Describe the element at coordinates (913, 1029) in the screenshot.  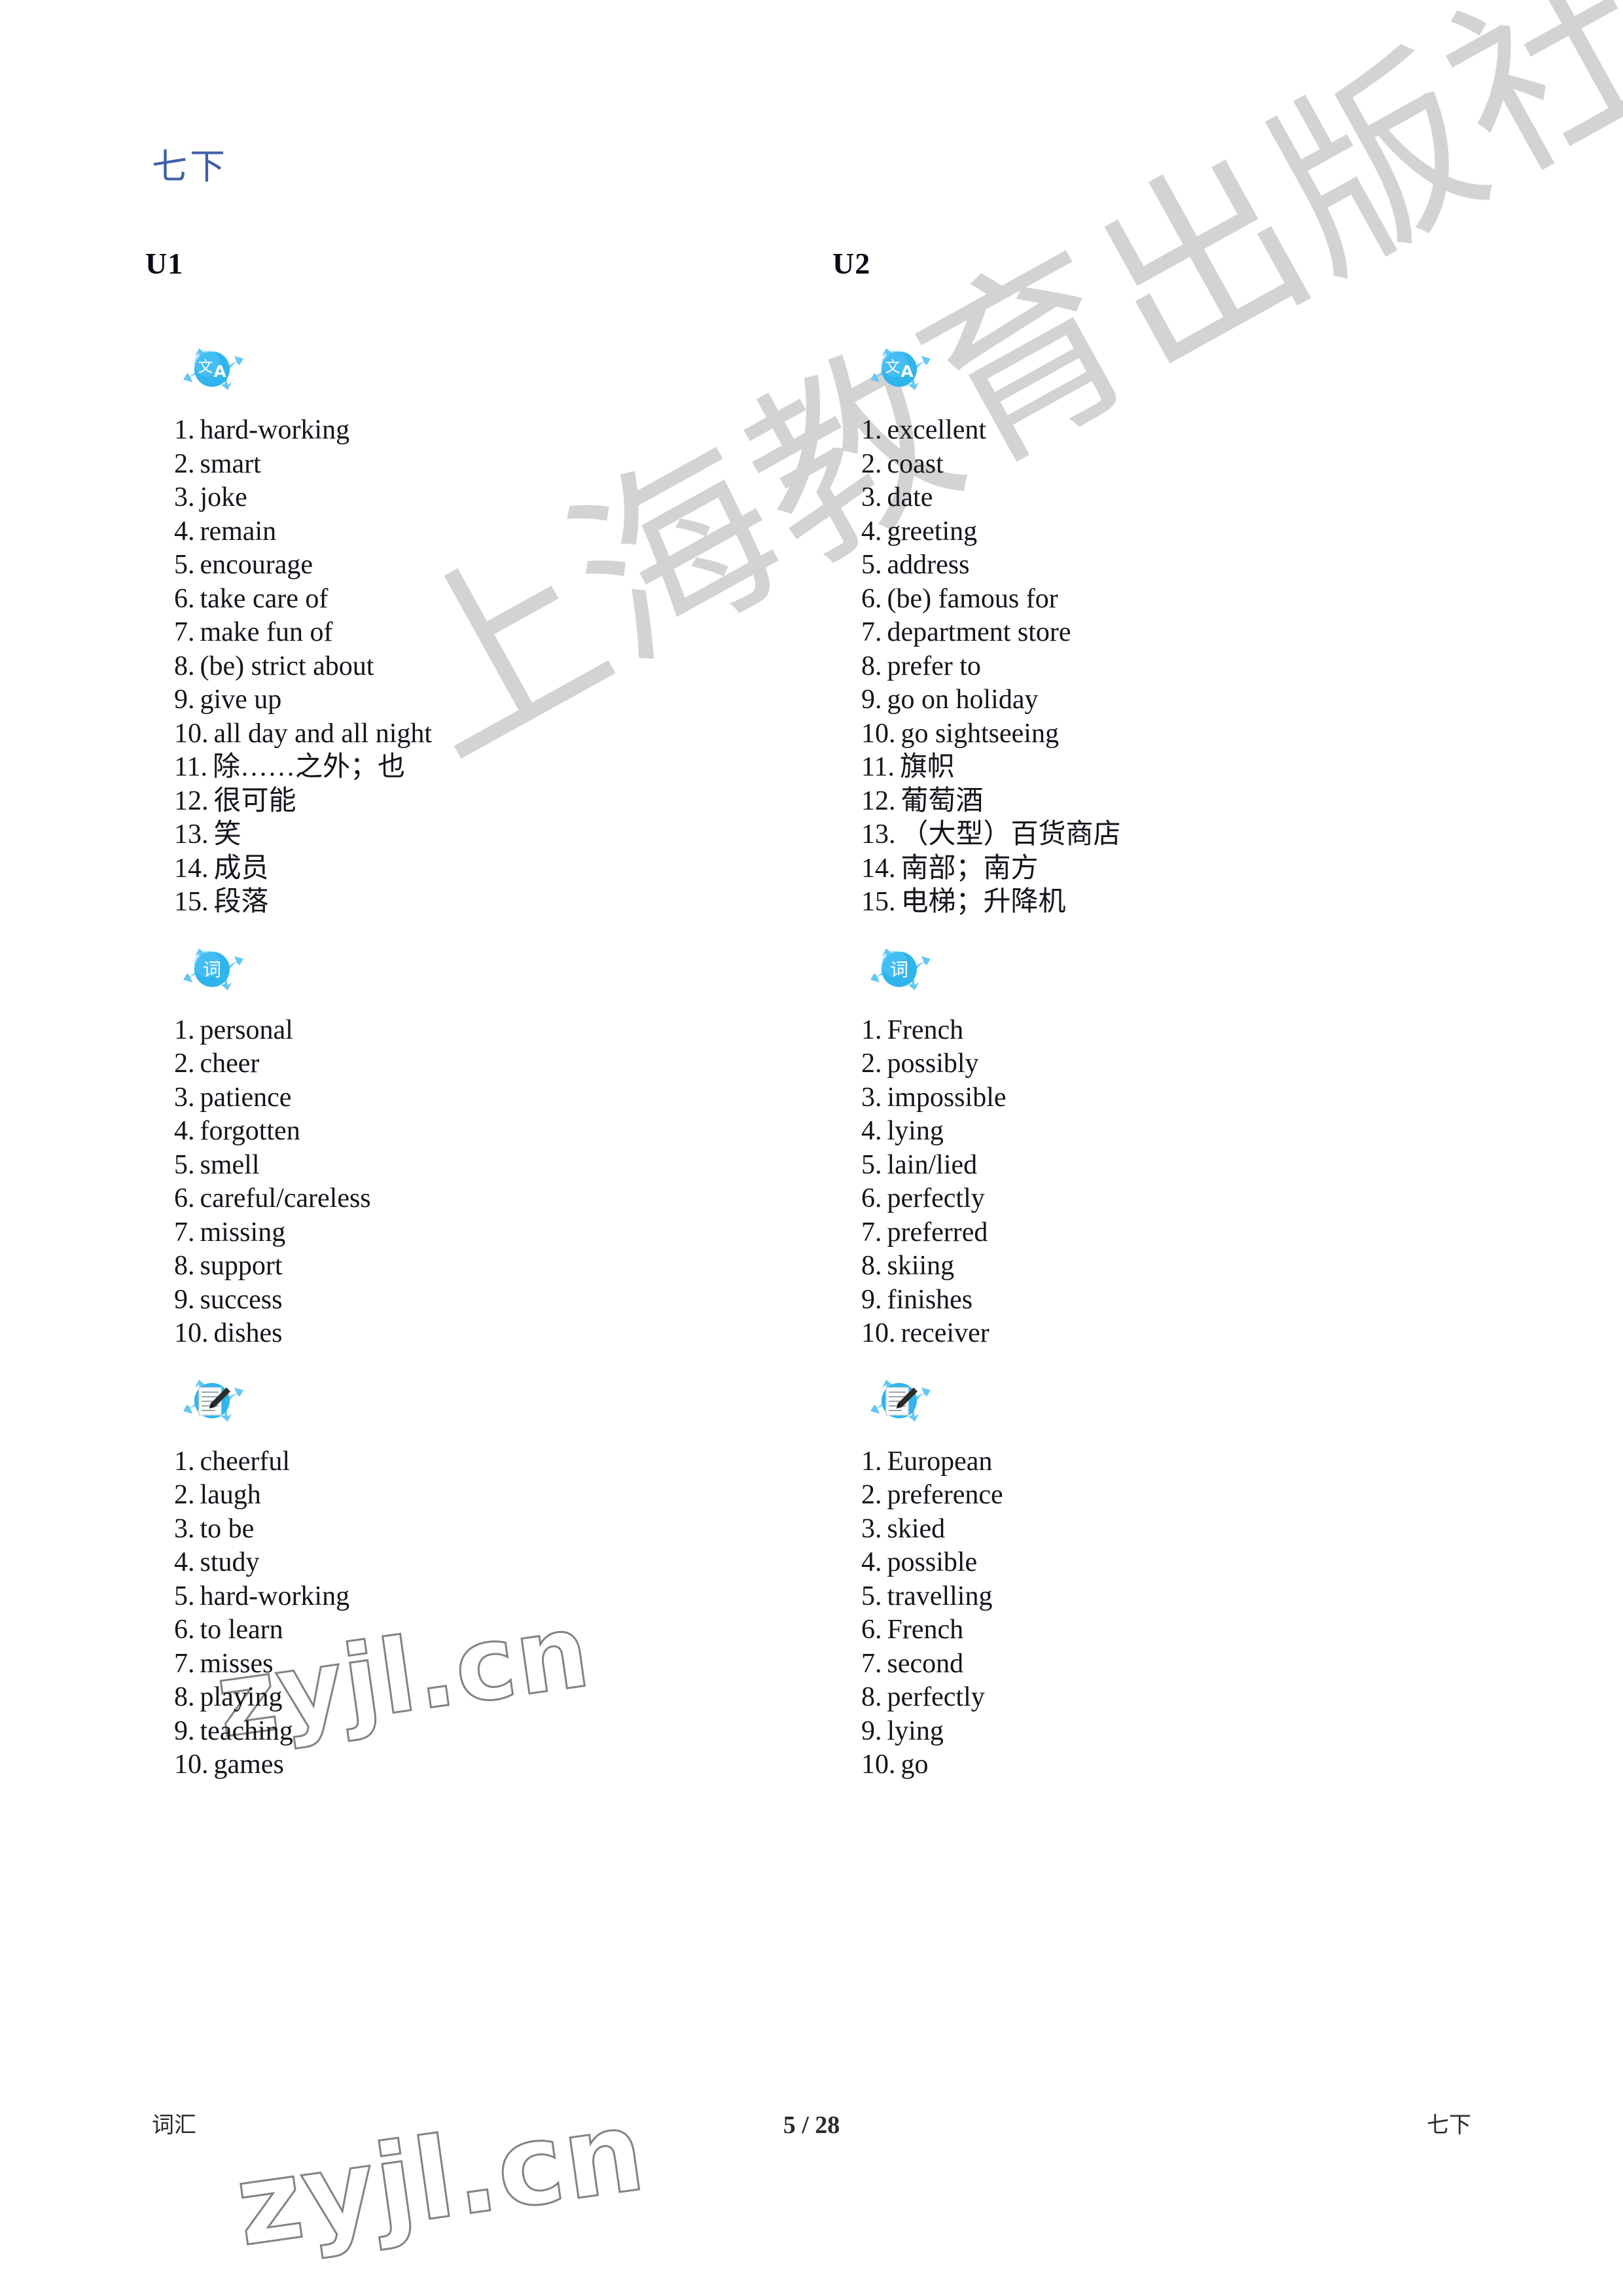
I see `list-item: 1. French` at that location.